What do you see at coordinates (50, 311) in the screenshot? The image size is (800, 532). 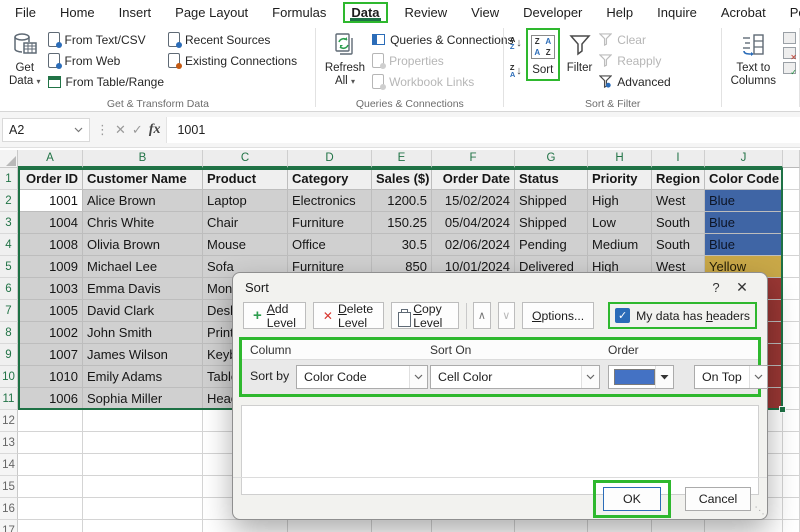 I see `cell: 1005` at bounding box center [50, 311].